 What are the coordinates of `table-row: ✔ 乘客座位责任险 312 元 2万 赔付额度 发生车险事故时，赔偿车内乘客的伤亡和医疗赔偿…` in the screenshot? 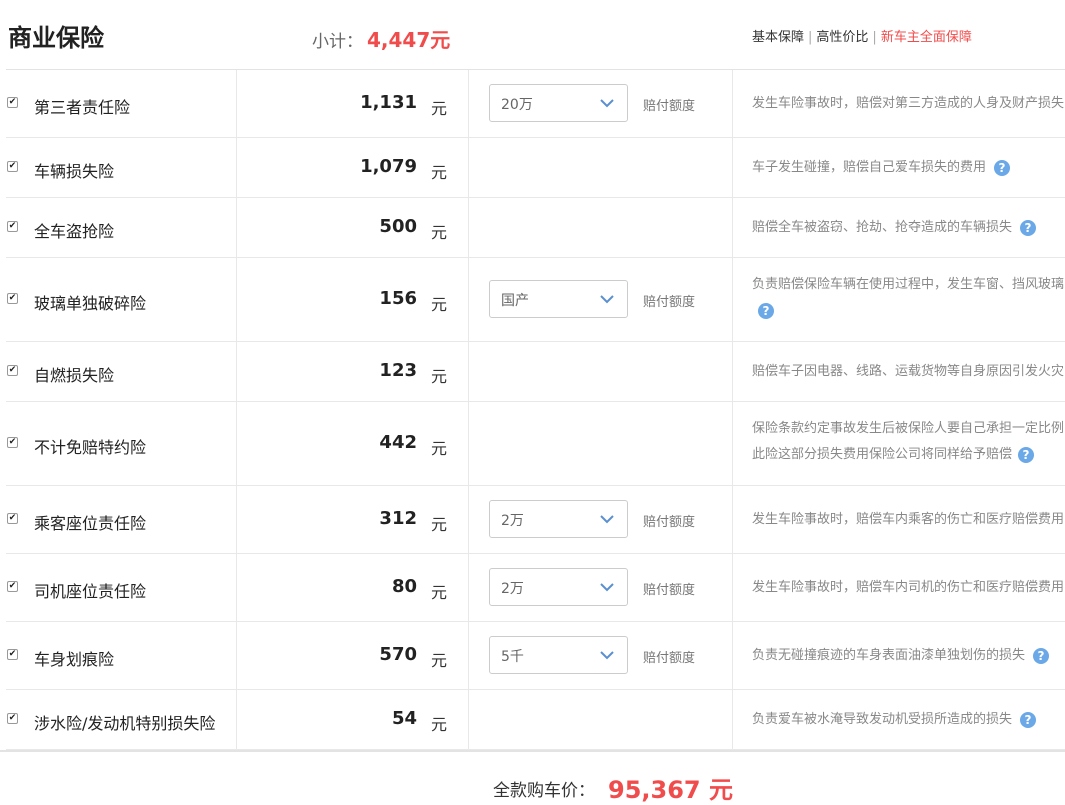 It's located at (535, 520).